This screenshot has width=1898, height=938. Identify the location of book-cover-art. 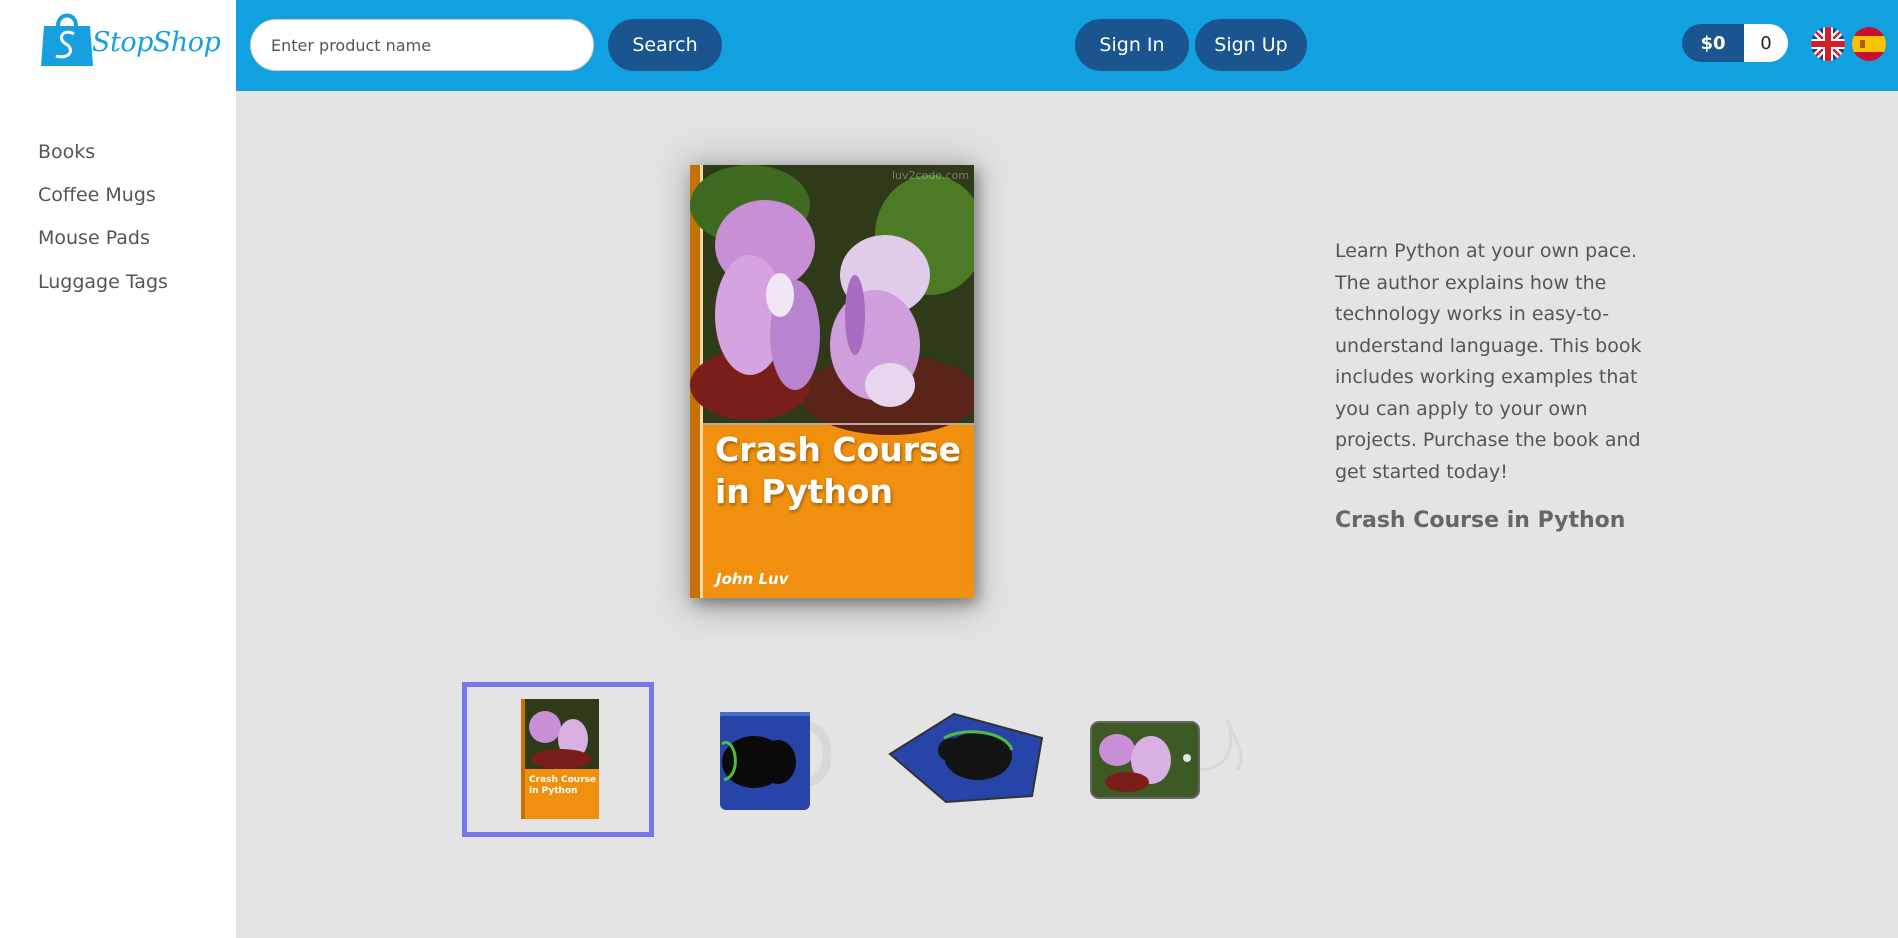
(832, 381).